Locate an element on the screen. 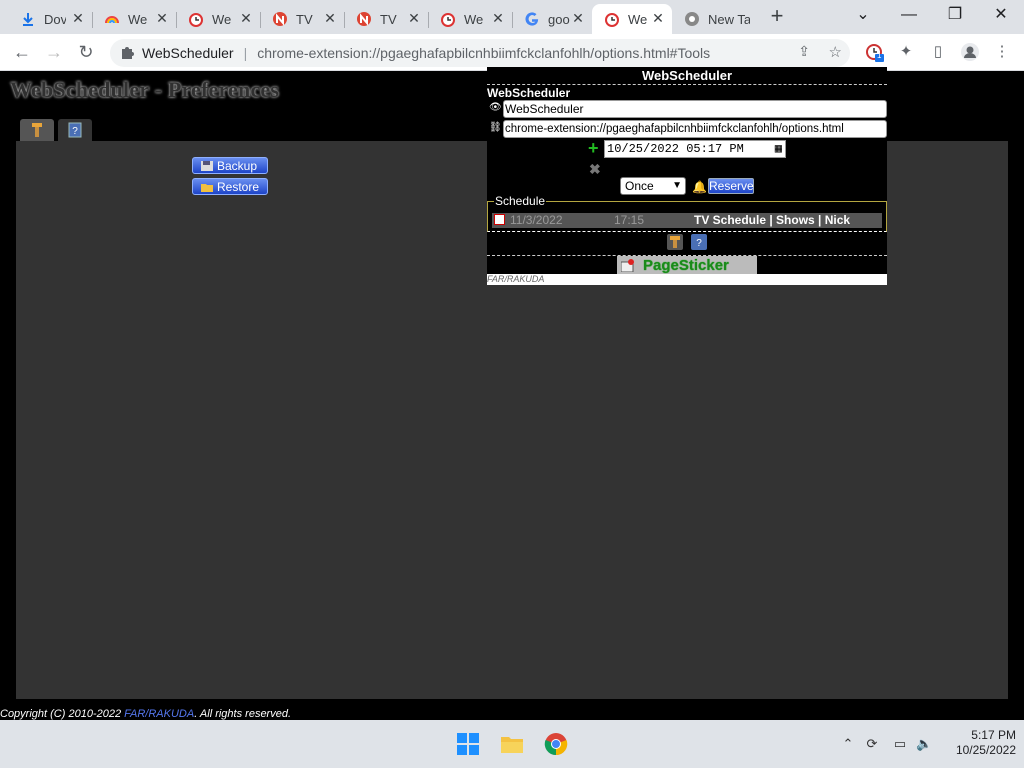 The width and height of the screenshot is (1024, 768). forward-button: → is located at coordinates (54, 52).